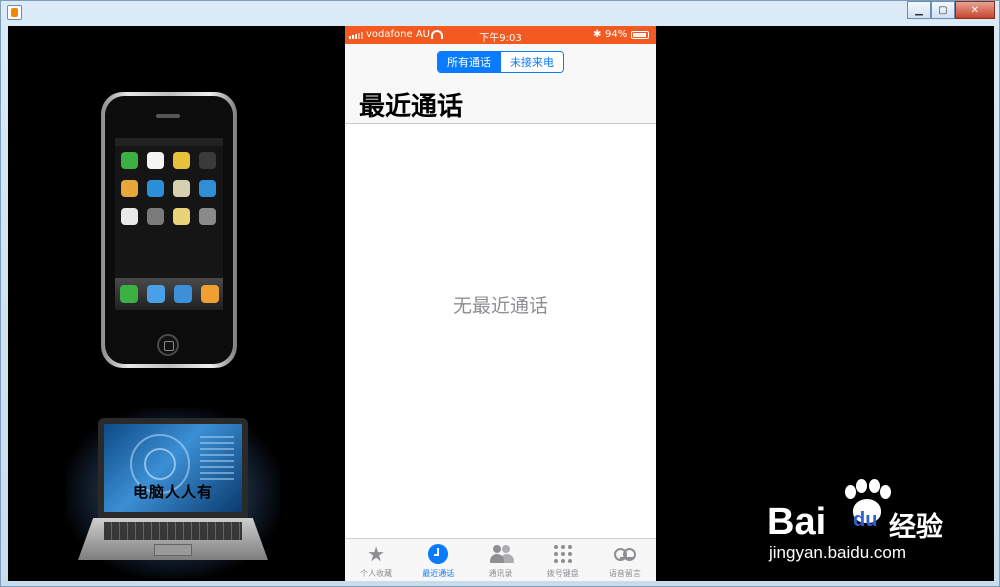 The image size is (1000, 587). Describe the element at coordinates (500, 84) in the screenshot. I see `navigation-bar: 所有通话 未接来电 最近通话` at that location.